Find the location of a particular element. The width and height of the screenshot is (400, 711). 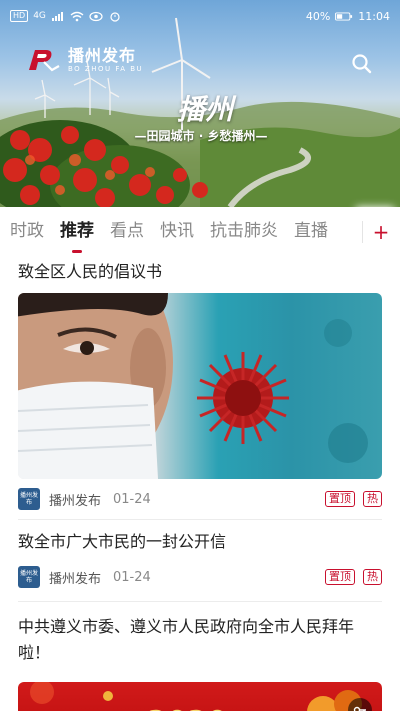

tab-politics: 时政 is located at coordinates (26, 232).